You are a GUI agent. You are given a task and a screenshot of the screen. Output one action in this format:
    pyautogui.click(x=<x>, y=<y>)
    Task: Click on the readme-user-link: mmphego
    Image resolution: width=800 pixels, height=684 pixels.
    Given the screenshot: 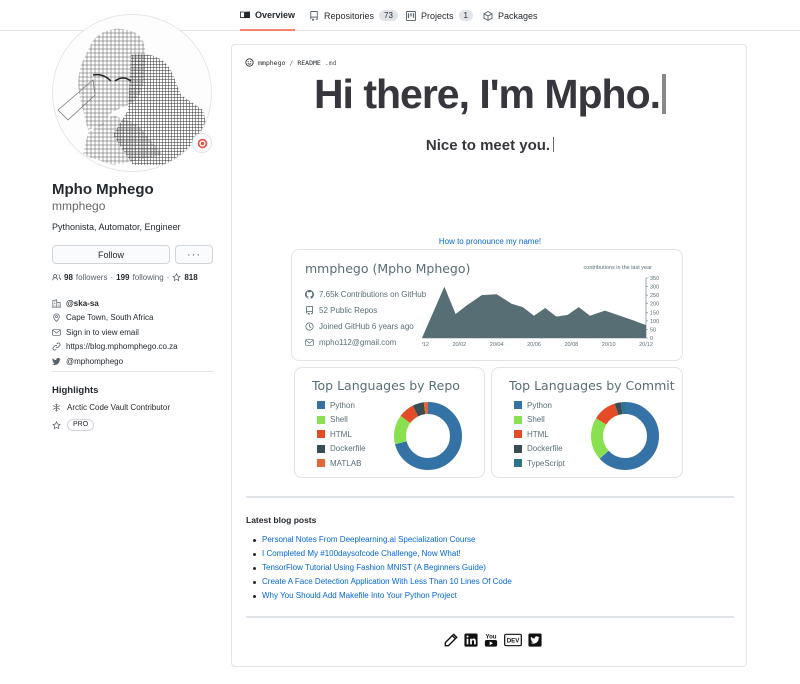 What is the action you would take?
    pyautogui.click(x=271, y=63)
    